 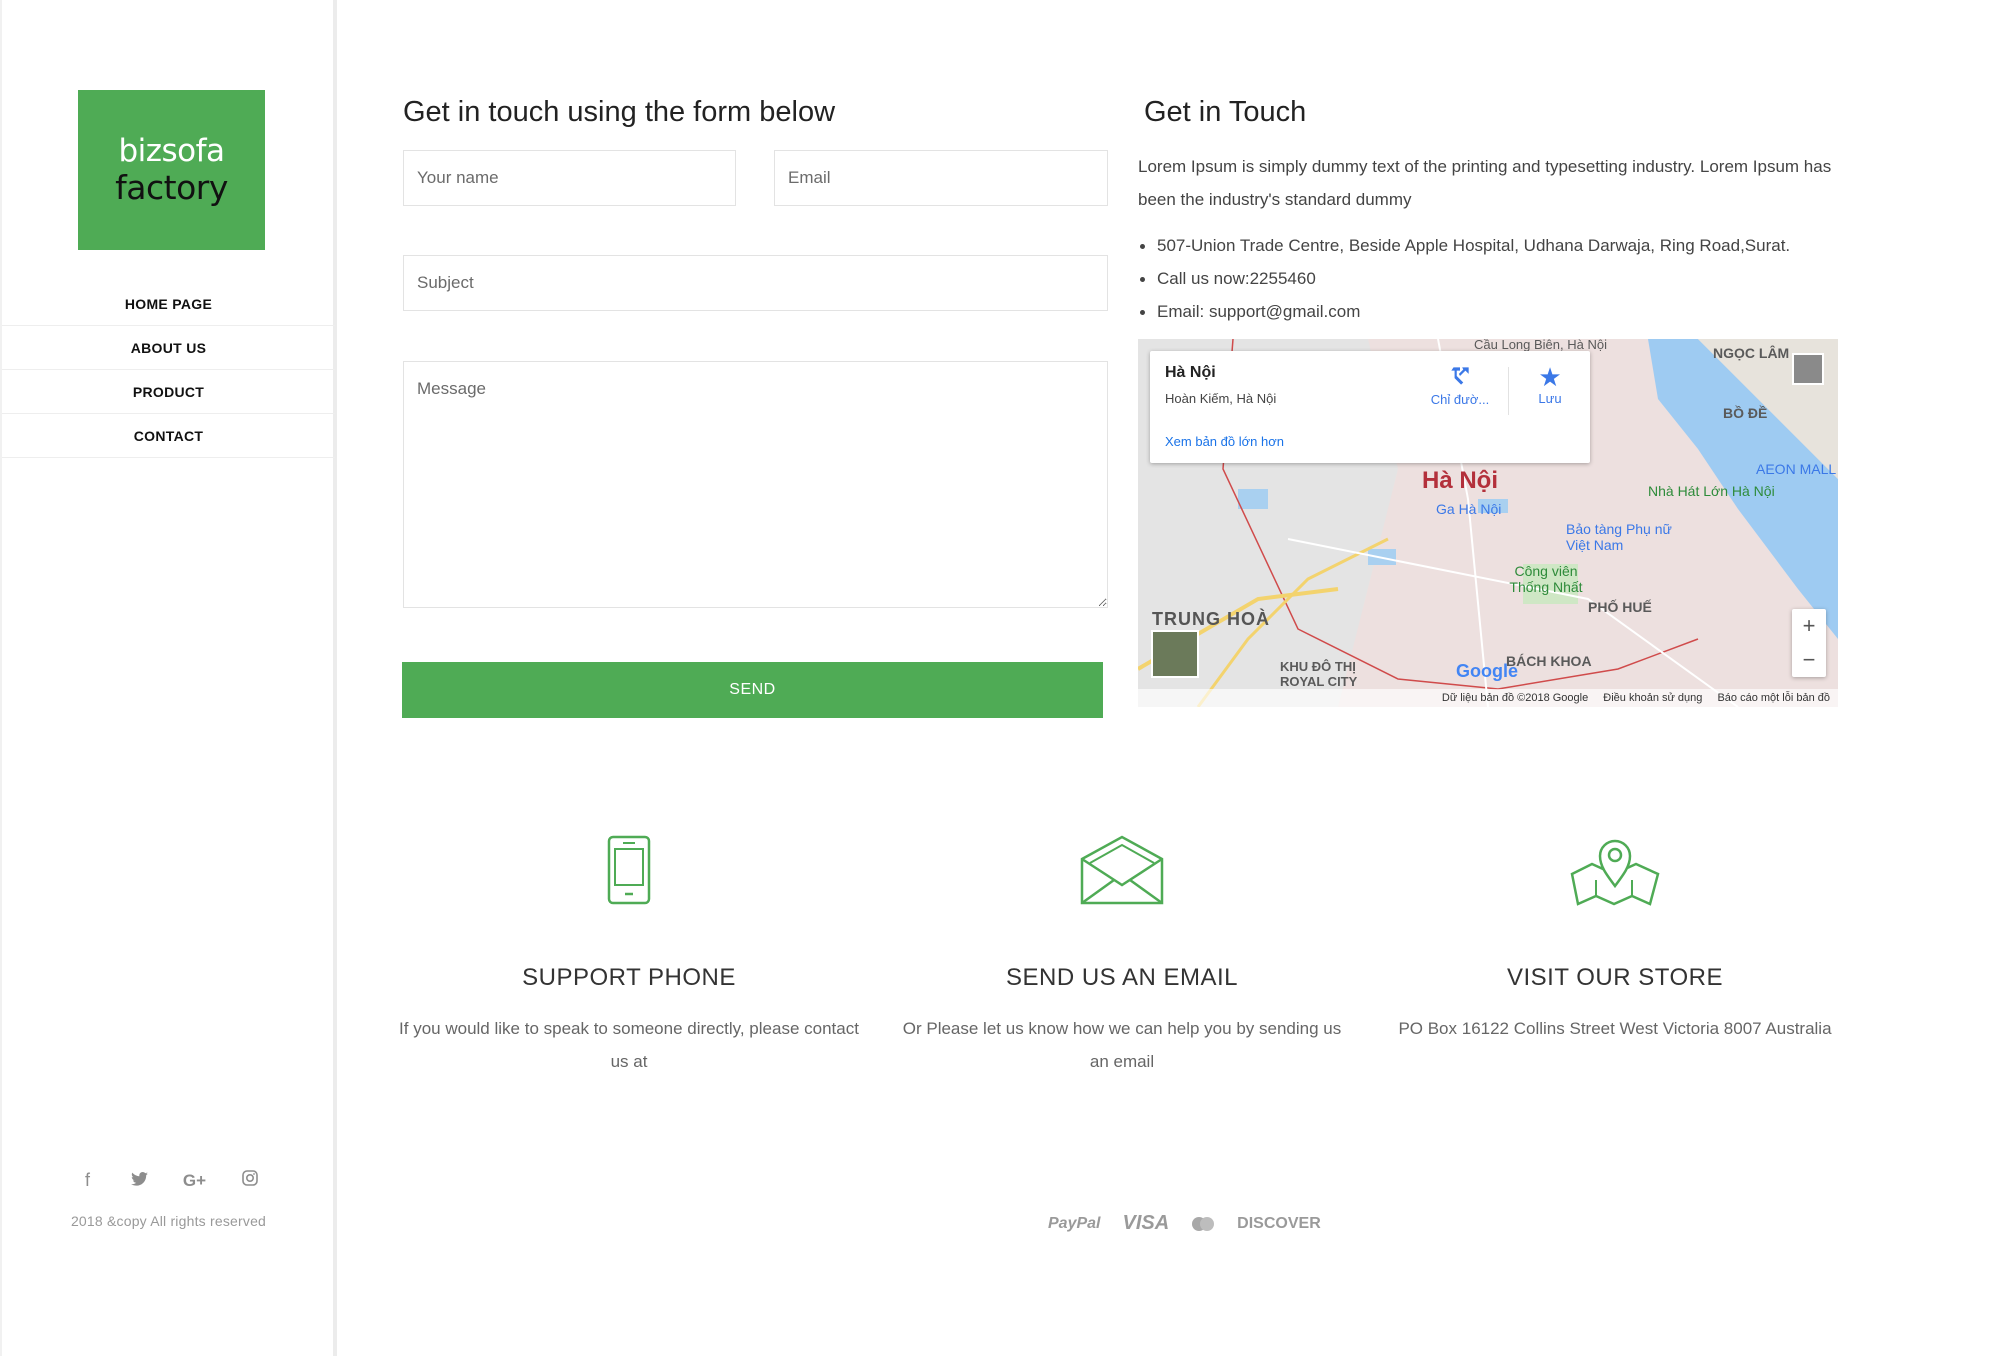 I want to click on message-textarea, so click(x=755, y=484).